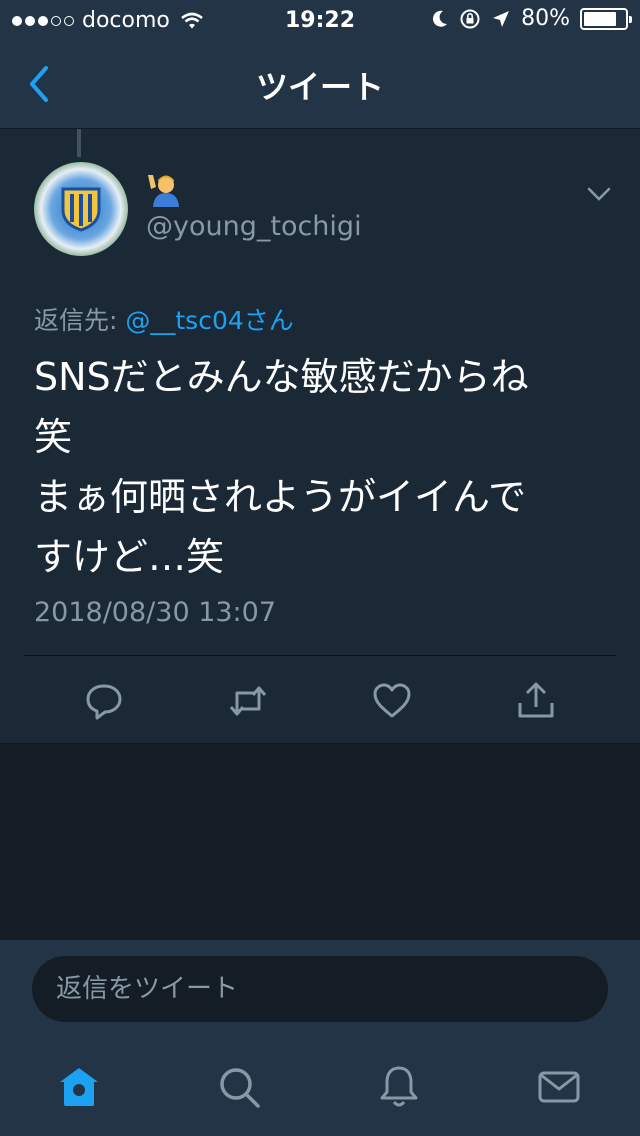 The width and height of the screenshot is (640, 1136). I want to click on reply-to-mention: @__tsc04さん, so click(209, 320).